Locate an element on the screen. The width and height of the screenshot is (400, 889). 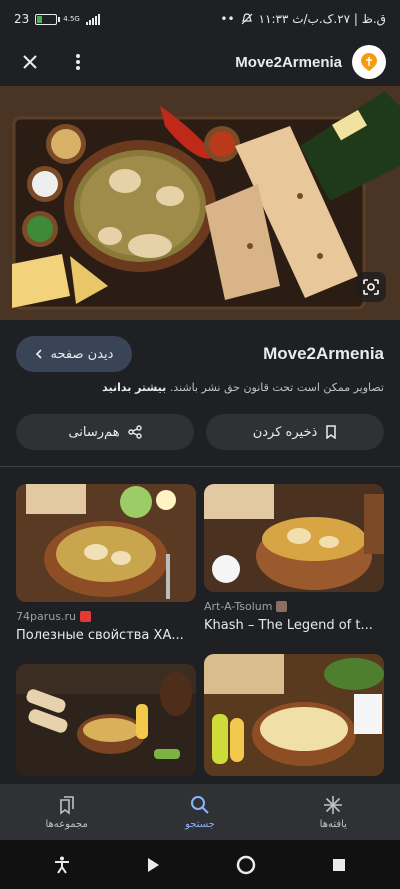
app-bar: Move2Armenia is located at coordinates (200, 62).